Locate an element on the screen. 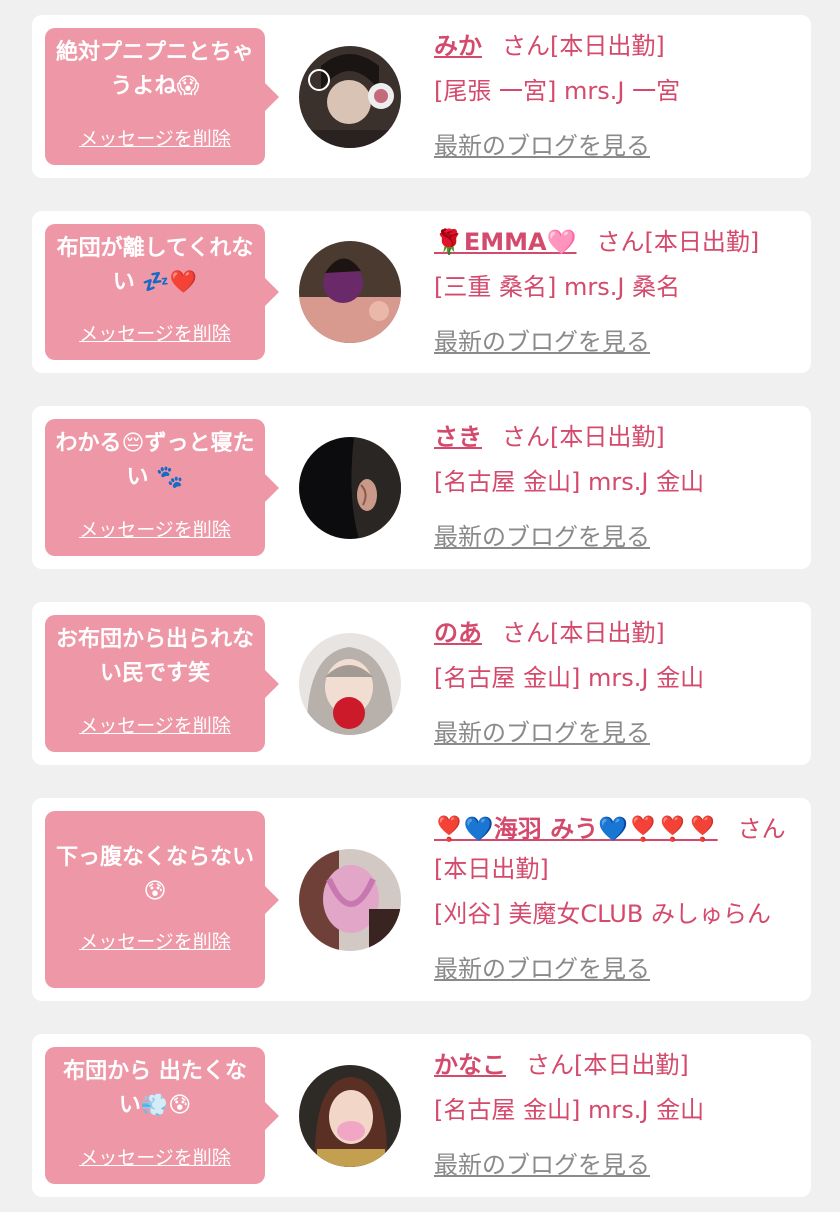  name-line: かなこ さん[本日出勤] is located at coordinates (620, 1065).